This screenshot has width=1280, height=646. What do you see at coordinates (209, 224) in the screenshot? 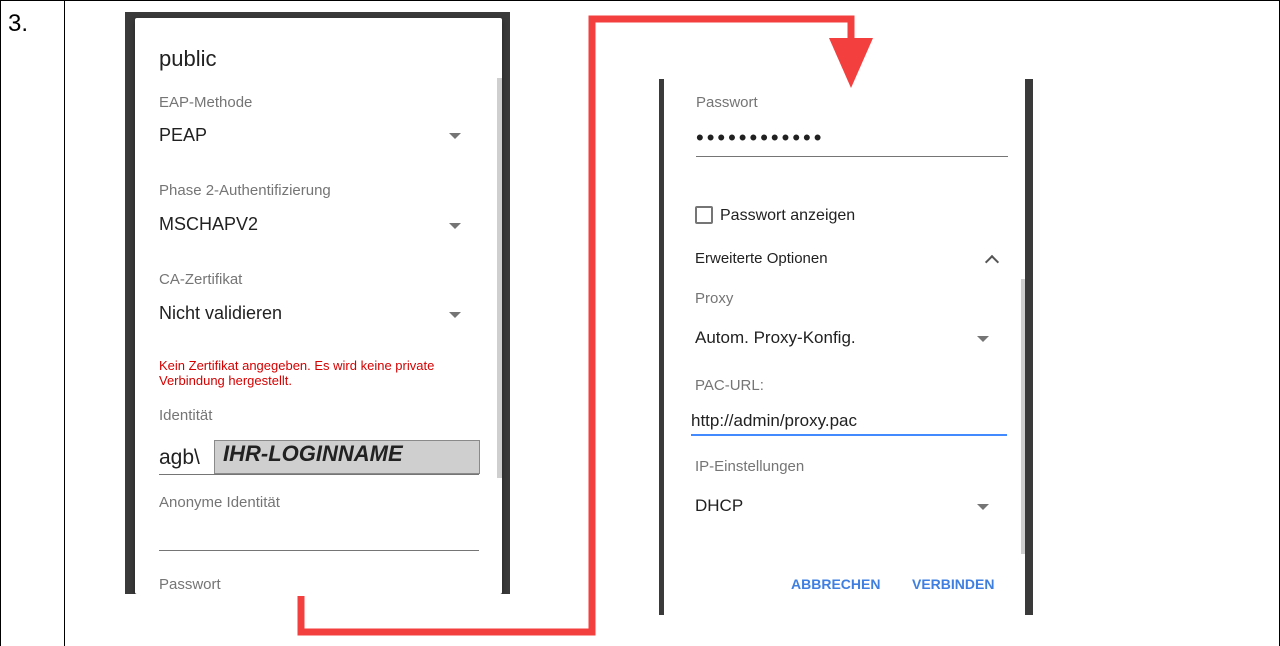
I see `phase2-value: MSCHAPV2` at bounding box center [209, 224].